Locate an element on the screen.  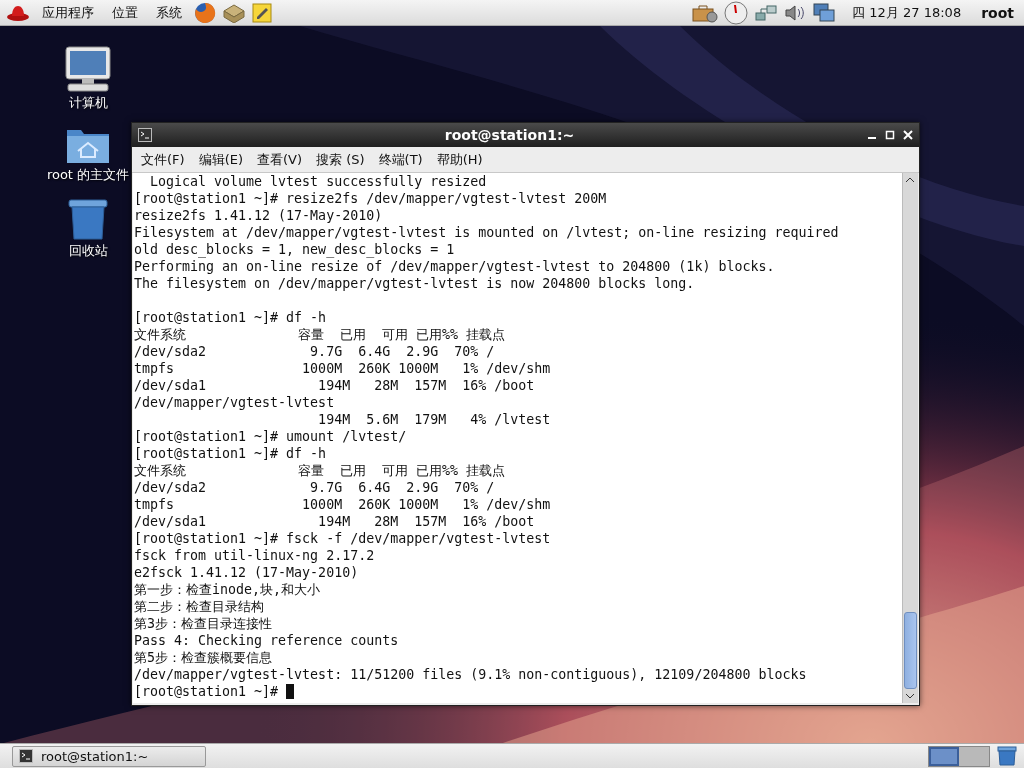
terminal-line: 第5步：检查簇概要信息 is located at coordinates (203, 657).